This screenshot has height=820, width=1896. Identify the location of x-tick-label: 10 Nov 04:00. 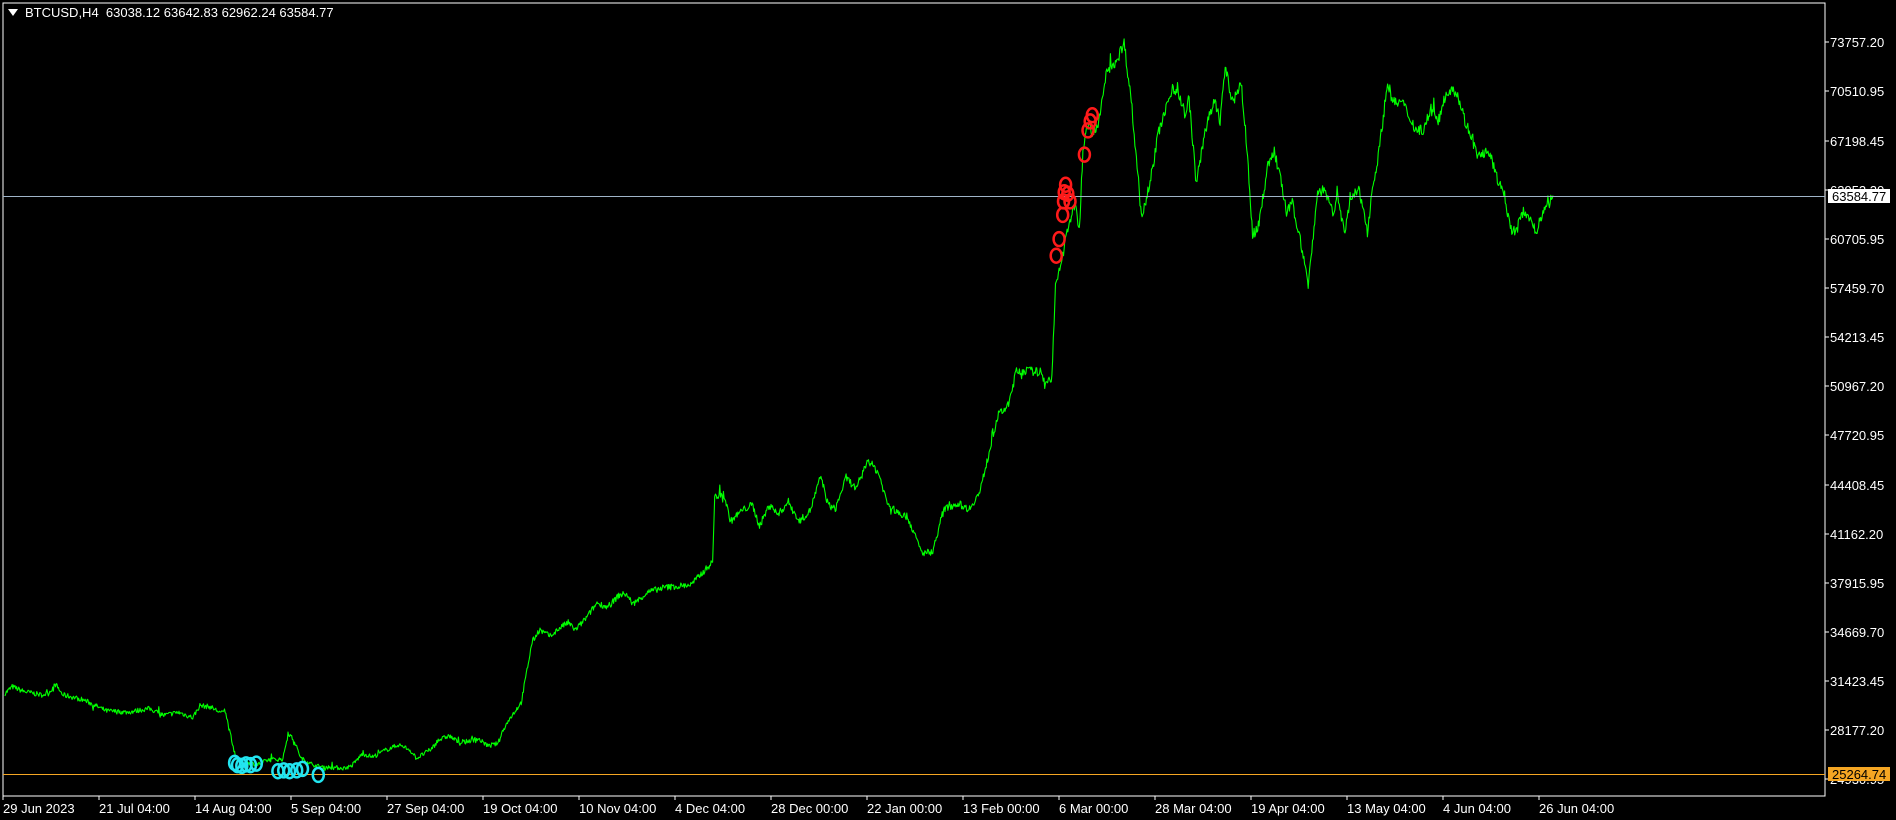
(617, 808).